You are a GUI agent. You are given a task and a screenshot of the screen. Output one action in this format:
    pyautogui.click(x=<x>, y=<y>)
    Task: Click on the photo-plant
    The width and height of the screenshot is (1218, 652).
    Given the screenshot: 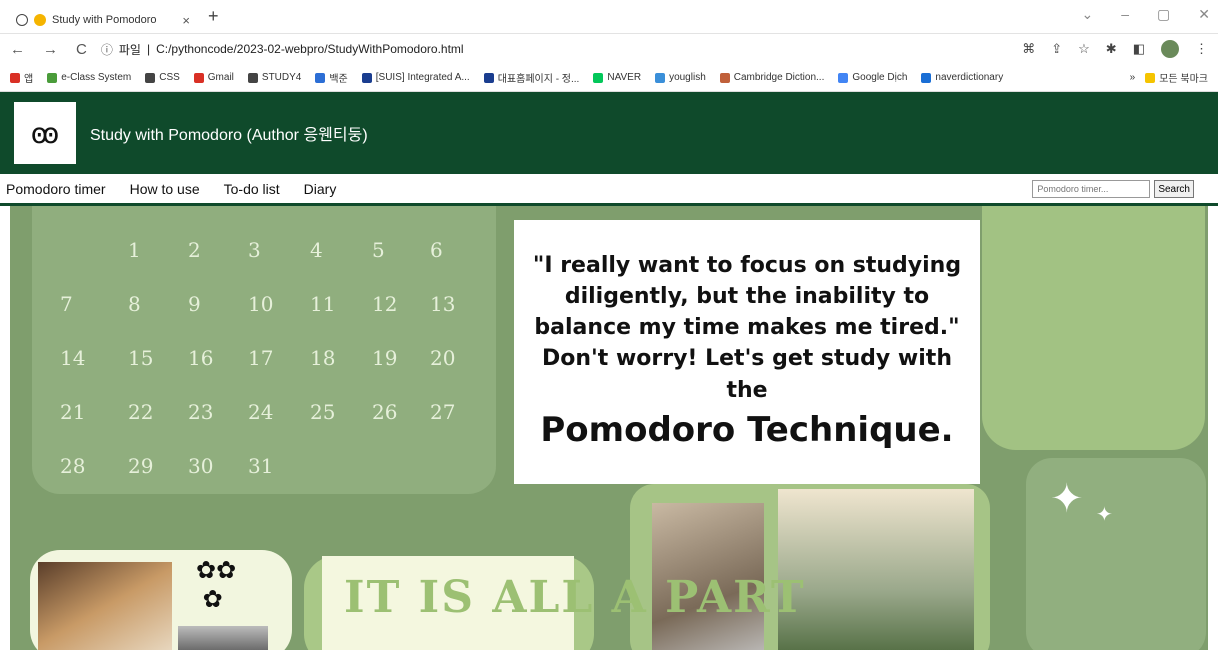 What is the action you would take?
    pyautogui.click(x=876, y=569)
    